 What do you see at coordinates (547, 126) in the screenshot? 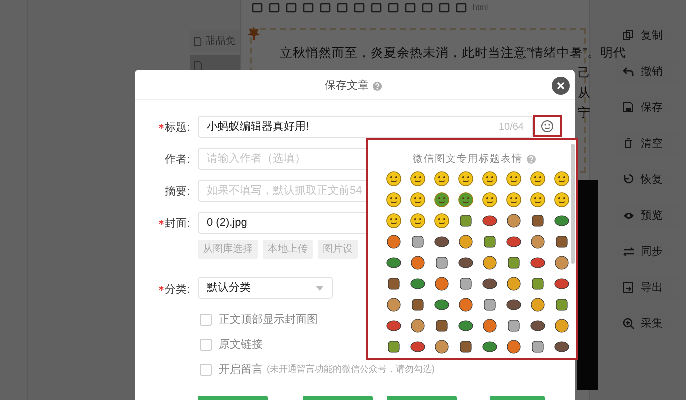
I see `emoji-button` at bounding box center [547, 126].